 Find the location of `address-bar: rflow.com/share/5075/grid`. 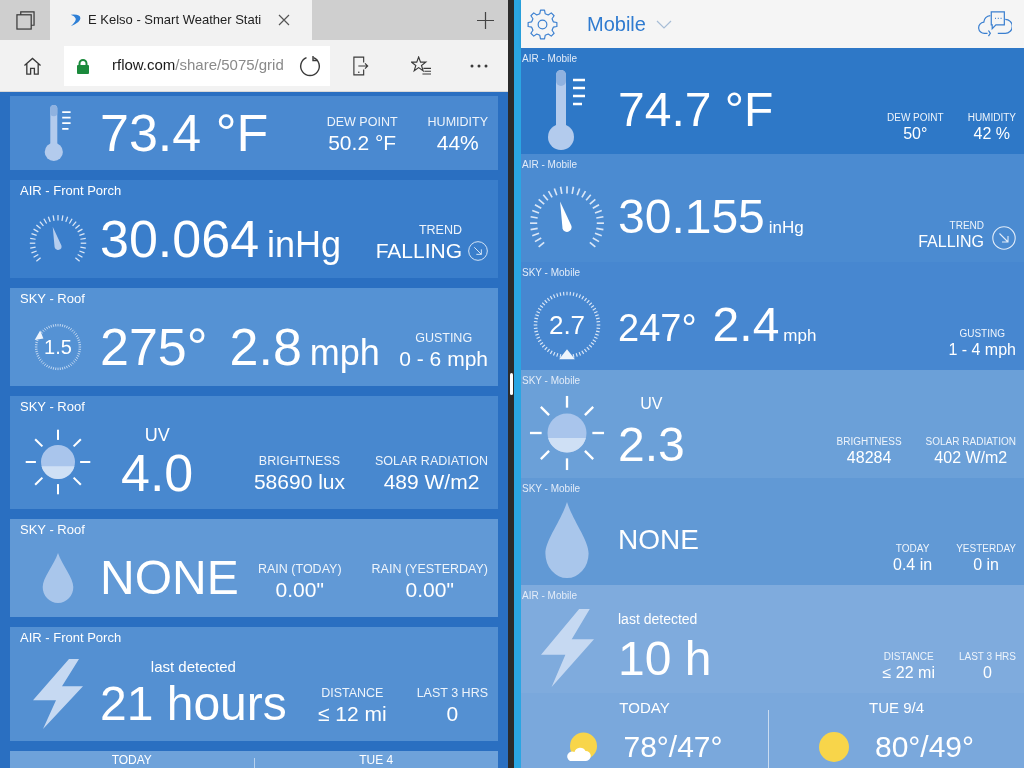

address-bar: rflow.com/share/5075/grid is located at coordinates (197, 65).